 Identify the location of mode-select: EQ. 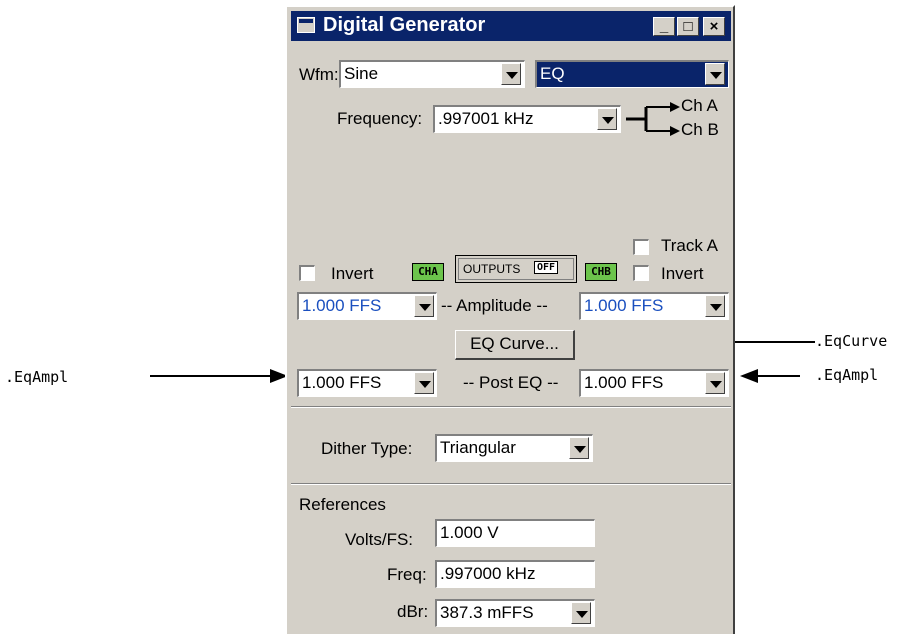
(632, 74).